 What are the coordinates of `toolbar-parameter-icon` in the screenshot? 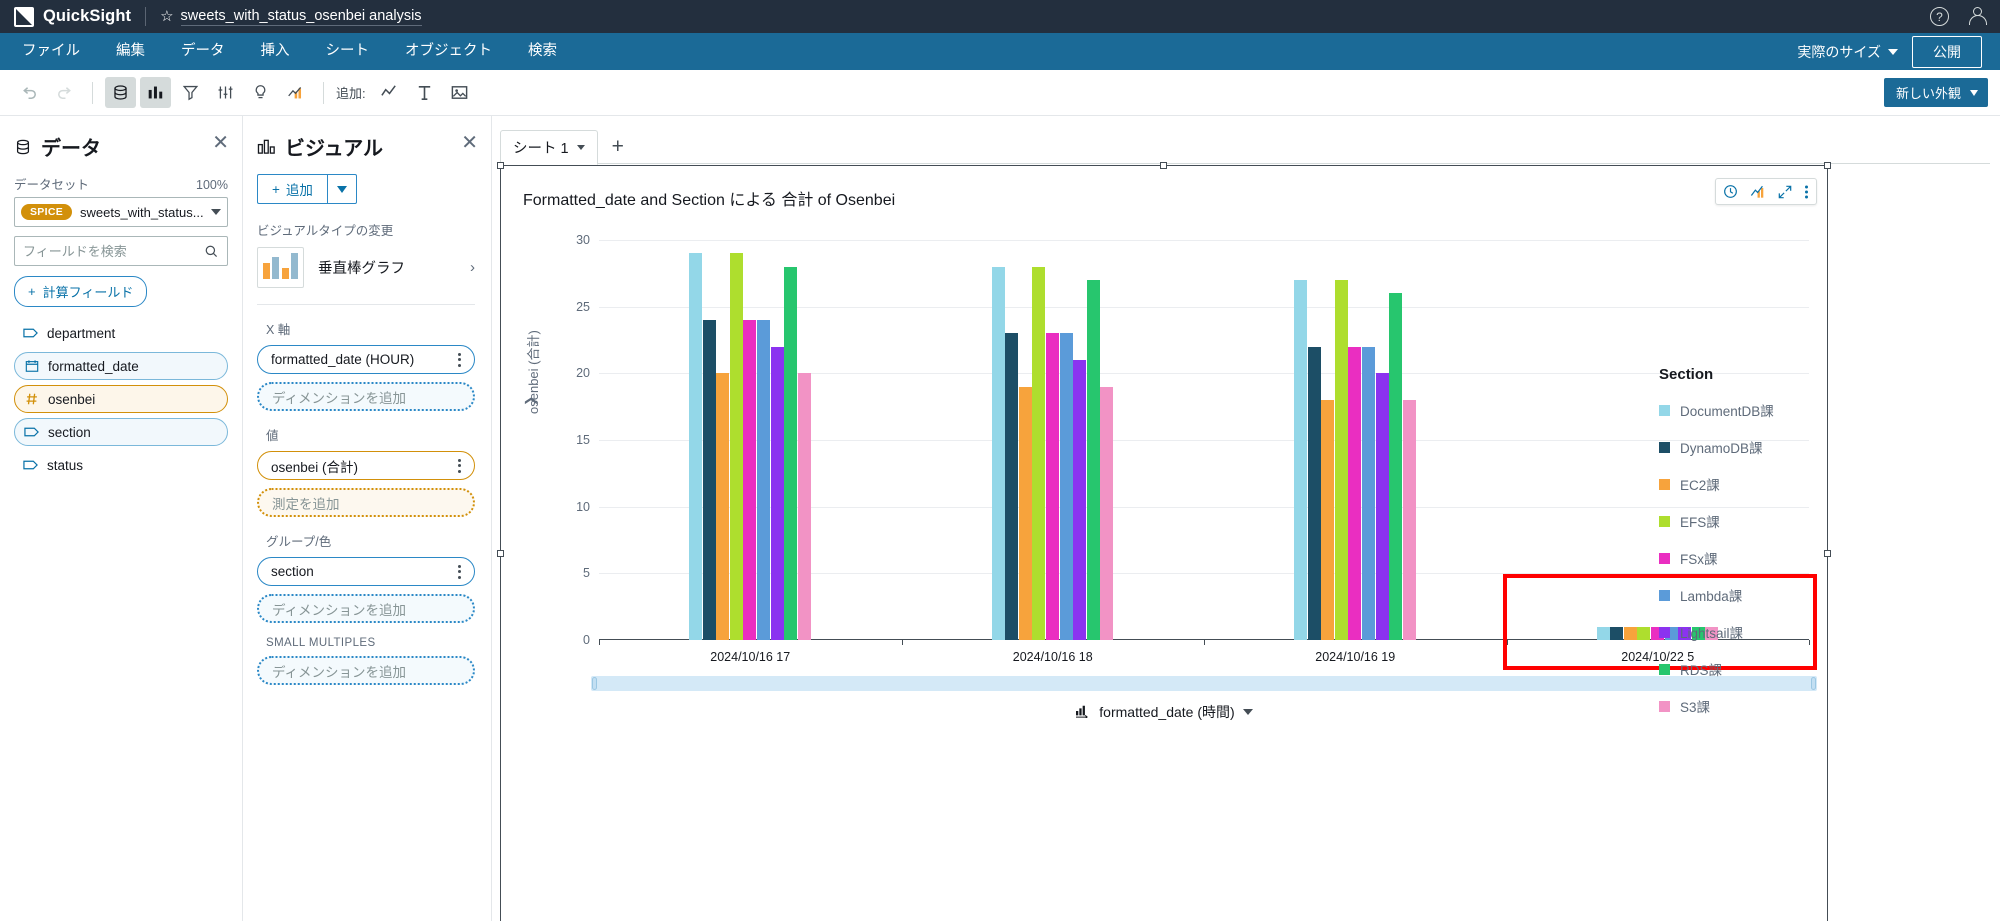 It's located at (225, 92).